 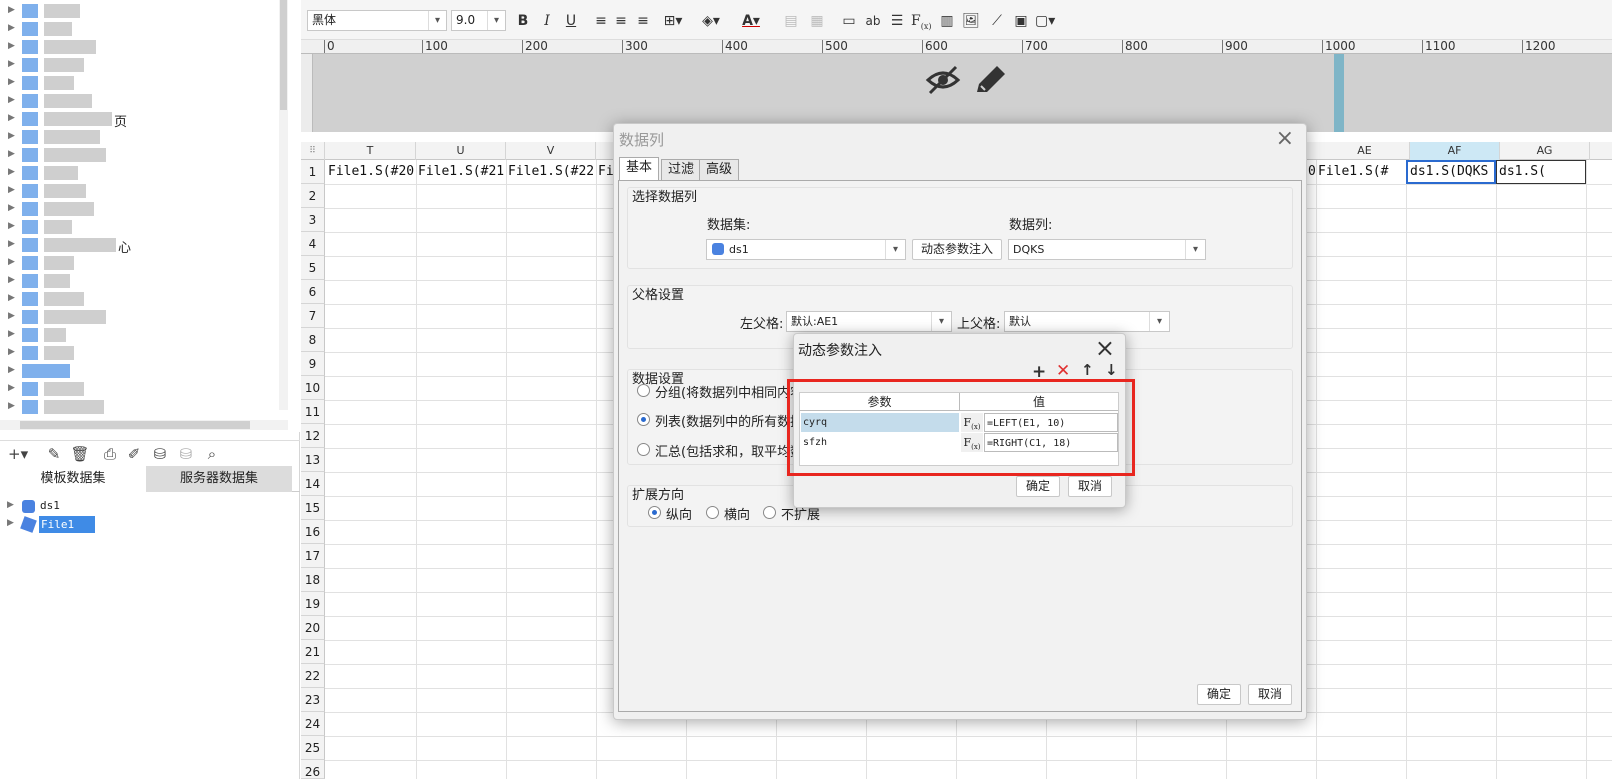 I want to click on ok-button: 确定, so click(x=1219, y=694).